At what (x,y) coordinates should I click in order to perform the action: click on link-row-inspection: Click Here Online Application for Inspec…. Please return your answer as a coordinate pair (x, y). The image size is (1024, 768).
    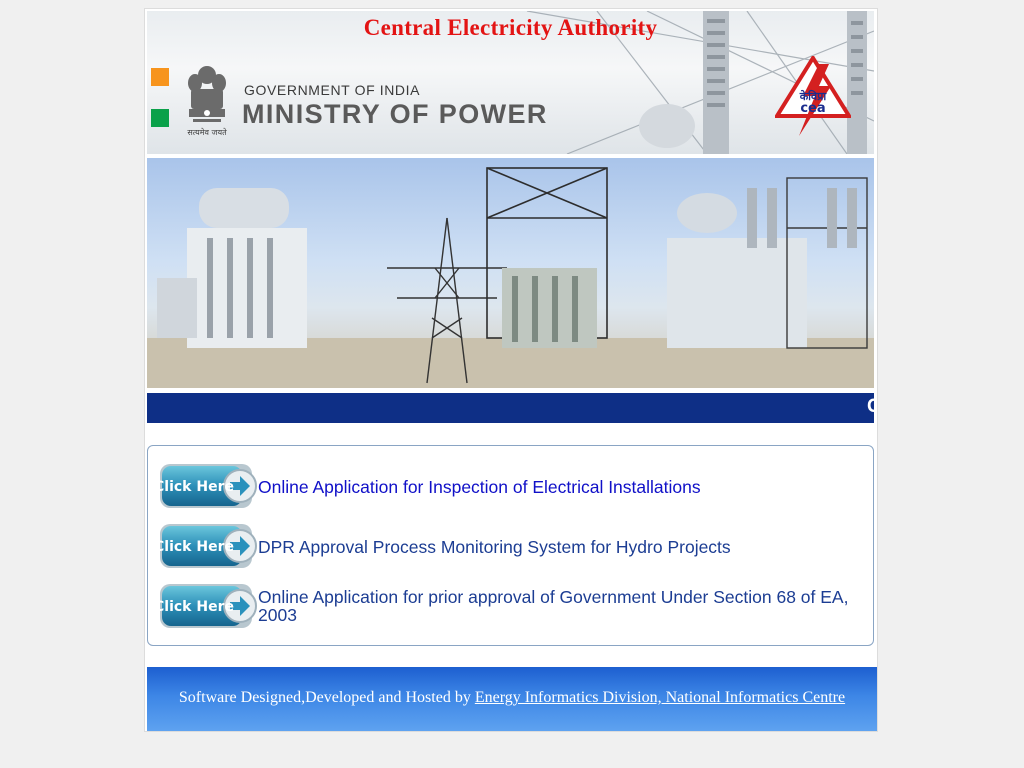
    Looking at the image, I should click on (510, 486).